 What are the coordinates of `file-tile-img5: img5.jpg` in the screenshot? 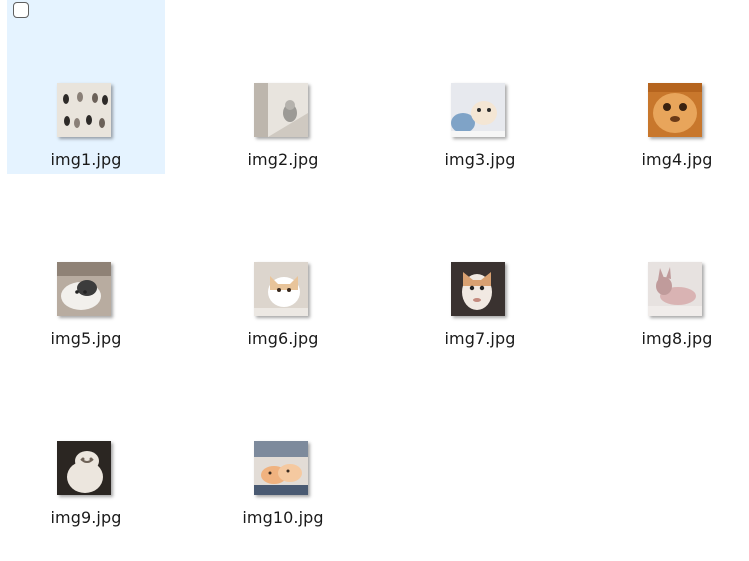 It's located at (86, 266).